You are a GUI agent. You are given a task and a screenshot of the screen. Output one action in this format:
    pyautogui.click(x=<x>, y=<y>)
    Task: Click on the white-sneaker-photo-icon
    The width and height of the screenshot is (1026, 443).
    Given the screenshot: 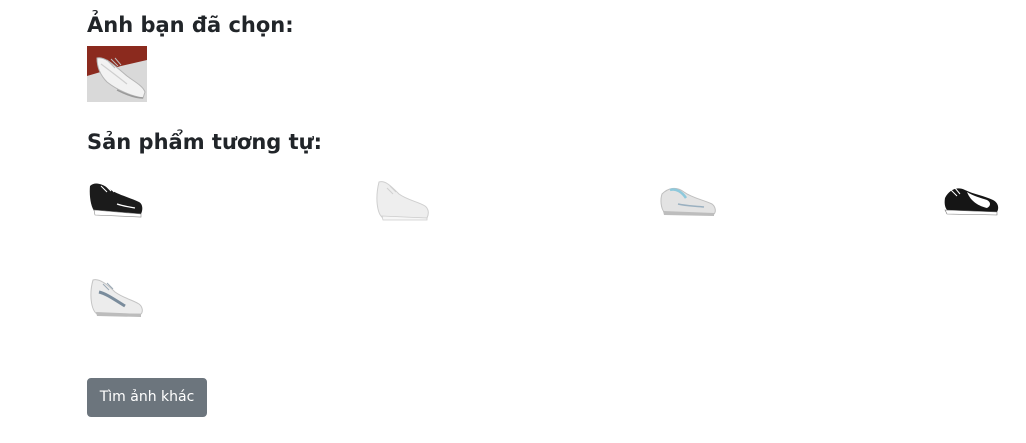 What is the action you would take?
    pyautogui.click(x=117, y=74)
    